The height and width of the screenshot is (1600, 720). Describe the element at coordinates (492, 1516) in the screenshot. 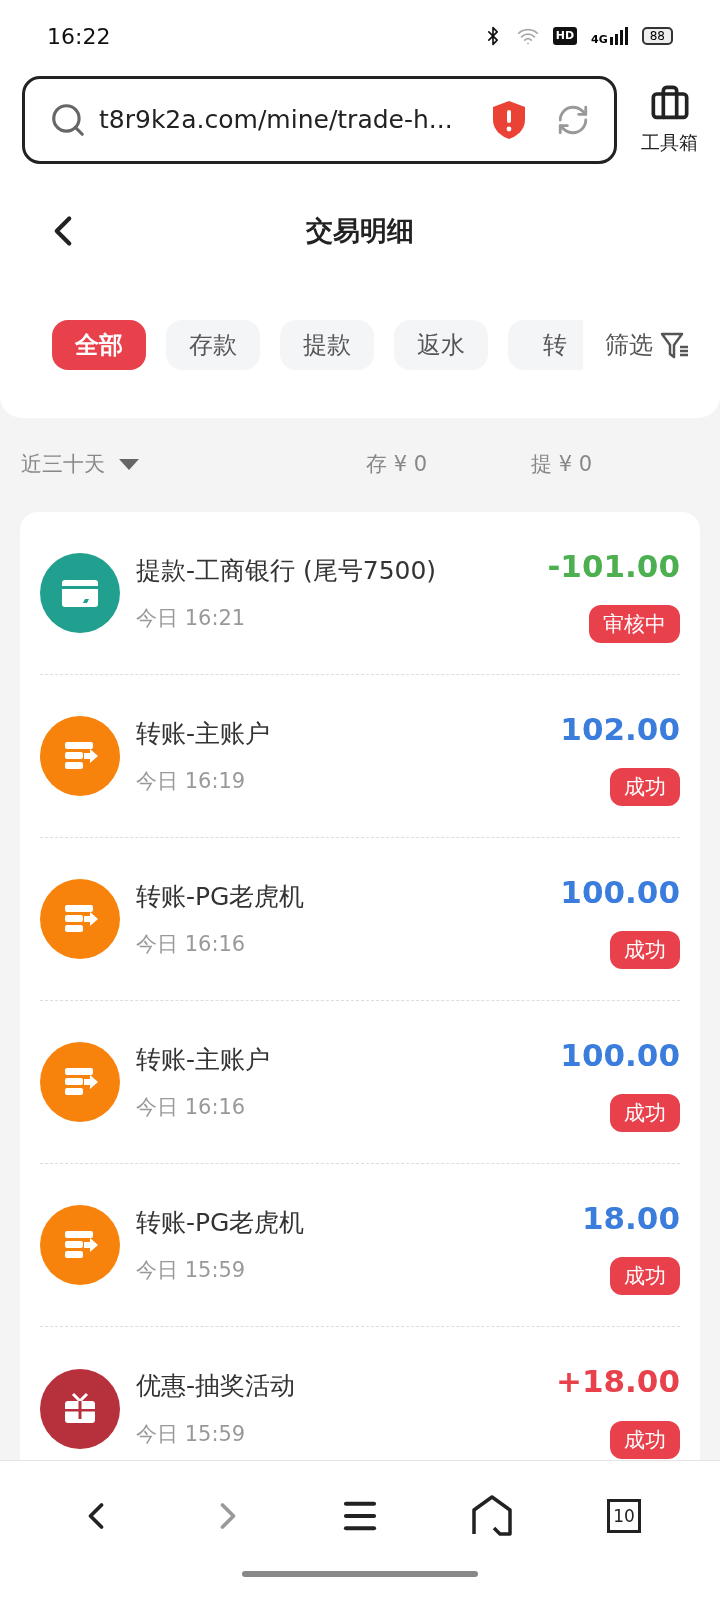

I see `home-icon` at that location.